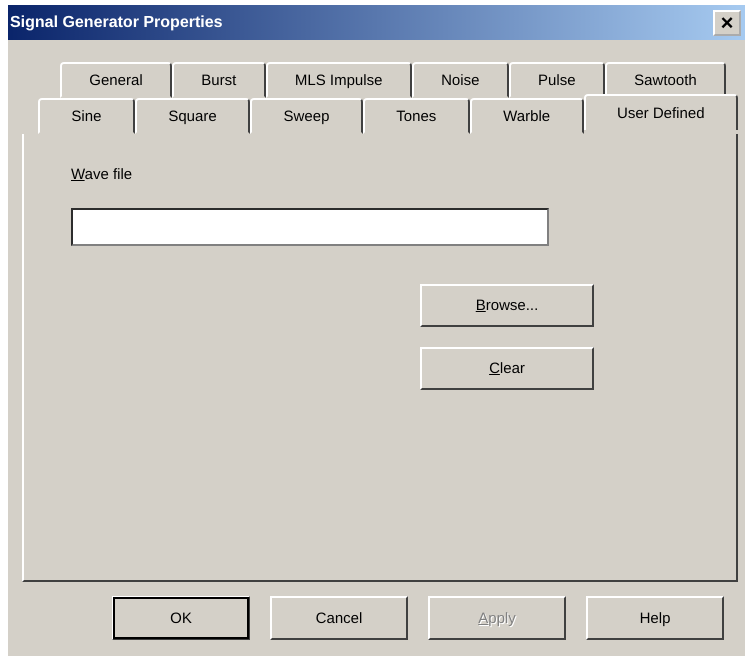 The width and height of the screenshot is (745, 656). Describe the element at coordinates (181, 618) in the screenshot. I see `dialog-button: OK` at that location.